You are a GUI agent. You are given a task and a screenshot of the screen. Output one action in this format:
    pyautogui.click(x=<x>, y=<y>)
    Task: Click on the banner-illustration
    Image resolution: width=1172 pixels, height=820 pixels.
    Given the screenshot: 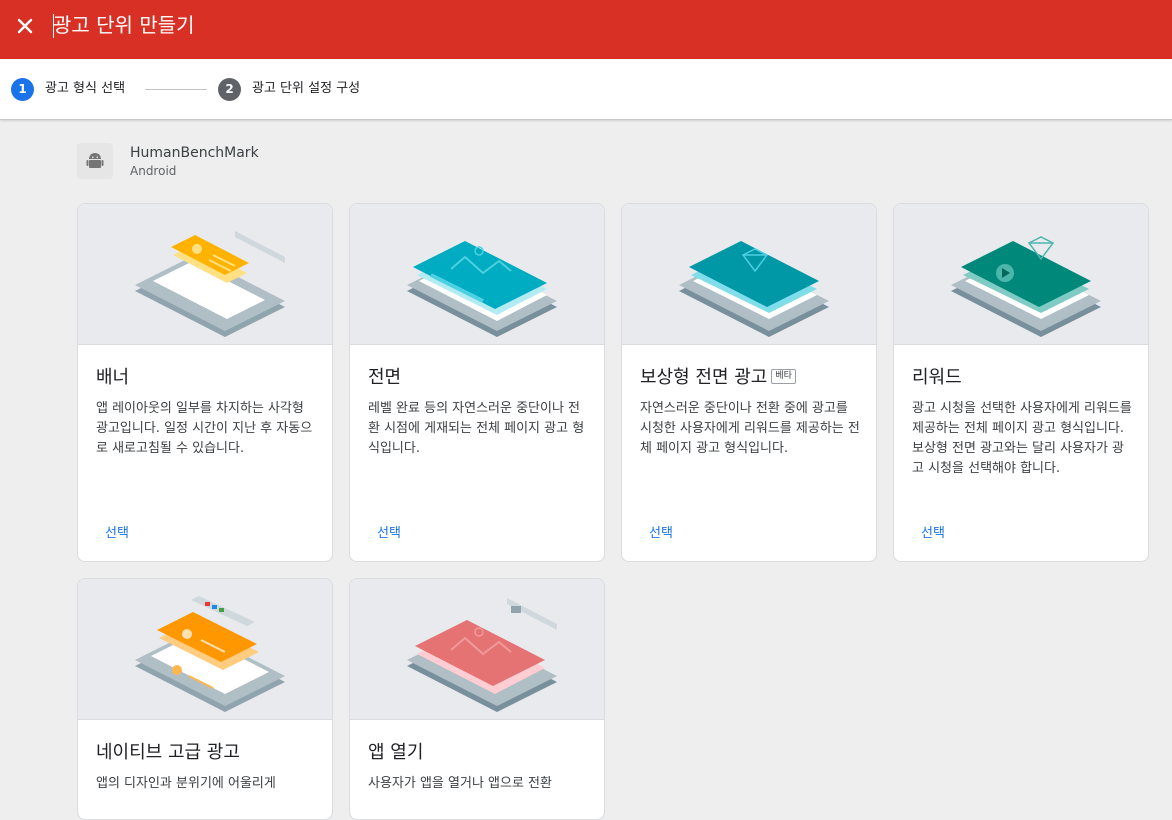 What is the action you would take?
    pyautogui.click(x=205, y=274)
    